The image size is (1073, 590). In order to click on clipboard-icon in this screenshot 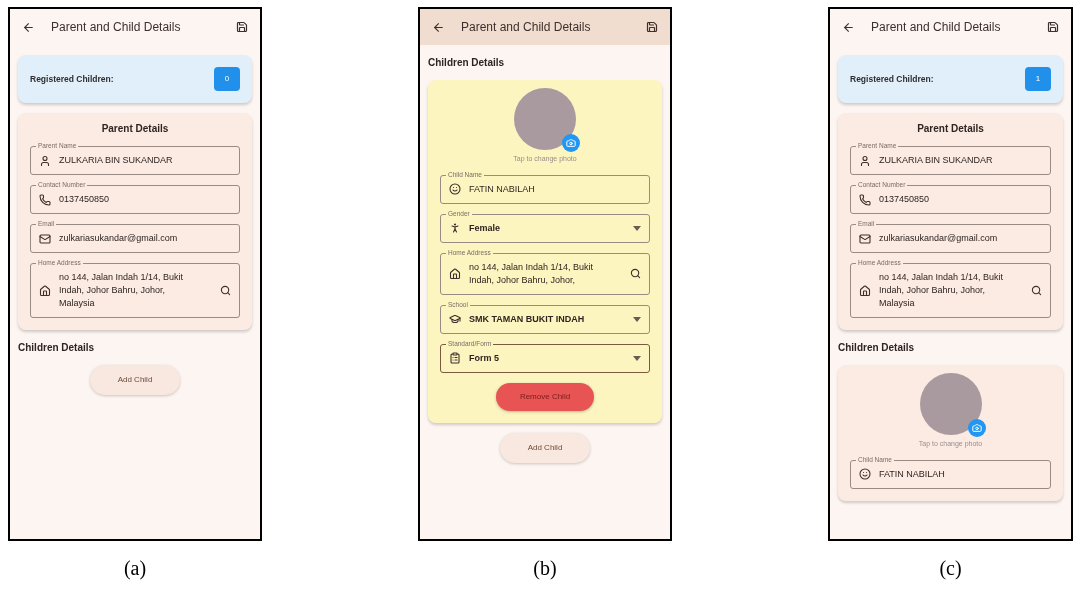, I will do `click(455, 358)`.